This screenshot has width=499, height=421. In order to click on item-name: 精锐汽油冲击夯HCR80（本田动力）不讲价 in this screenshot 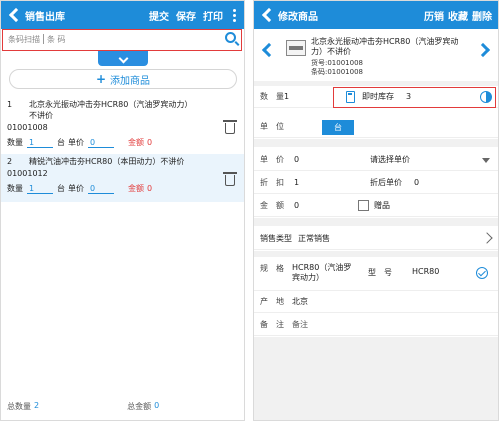, I will do `click(107, 161)`.